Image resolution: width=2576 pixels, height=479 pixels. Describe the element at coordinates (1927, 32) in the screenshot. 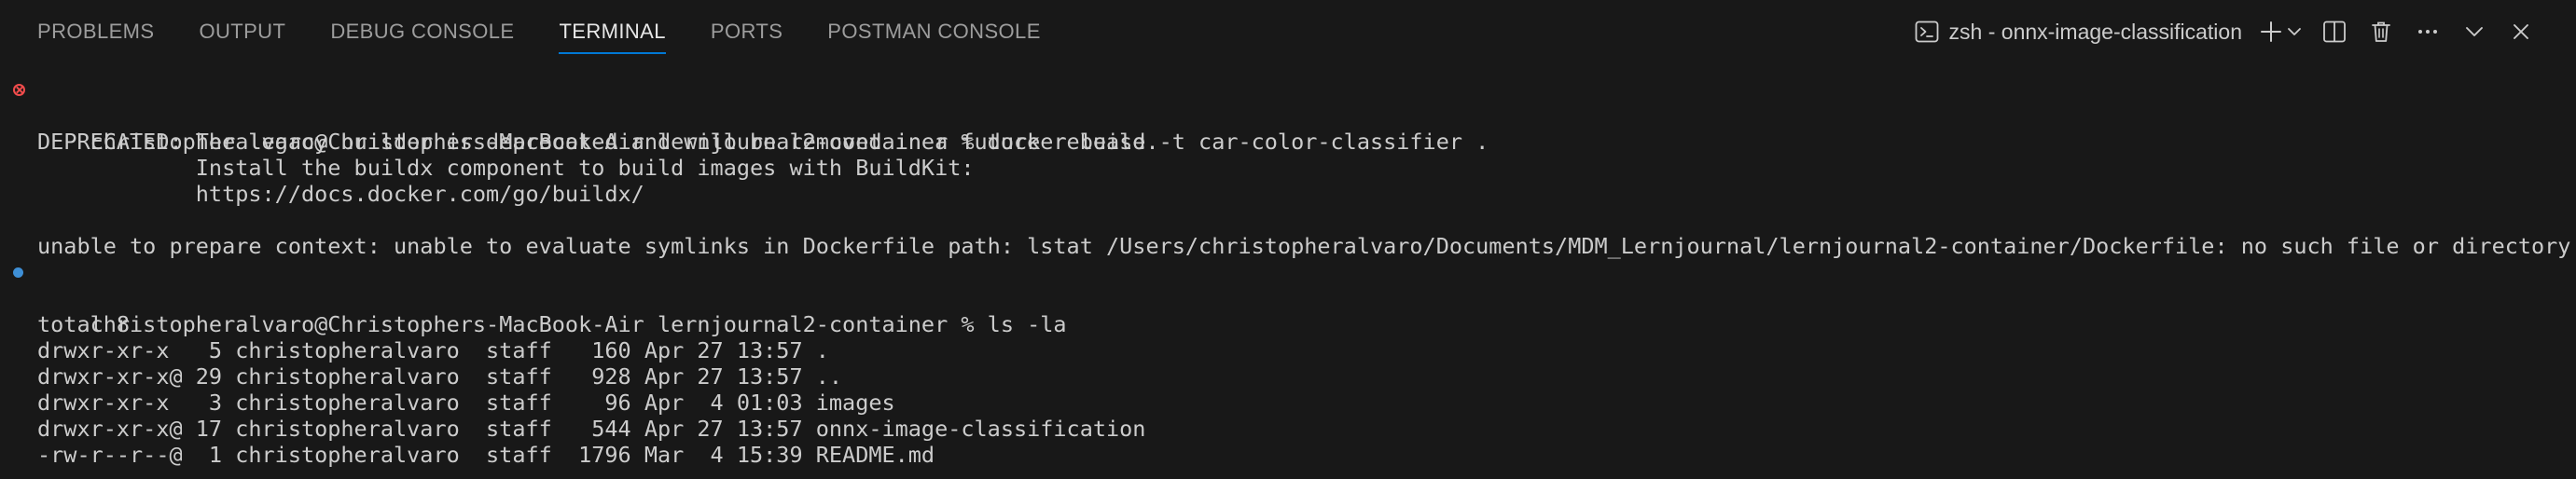

I see `terminal-icon` at that location.